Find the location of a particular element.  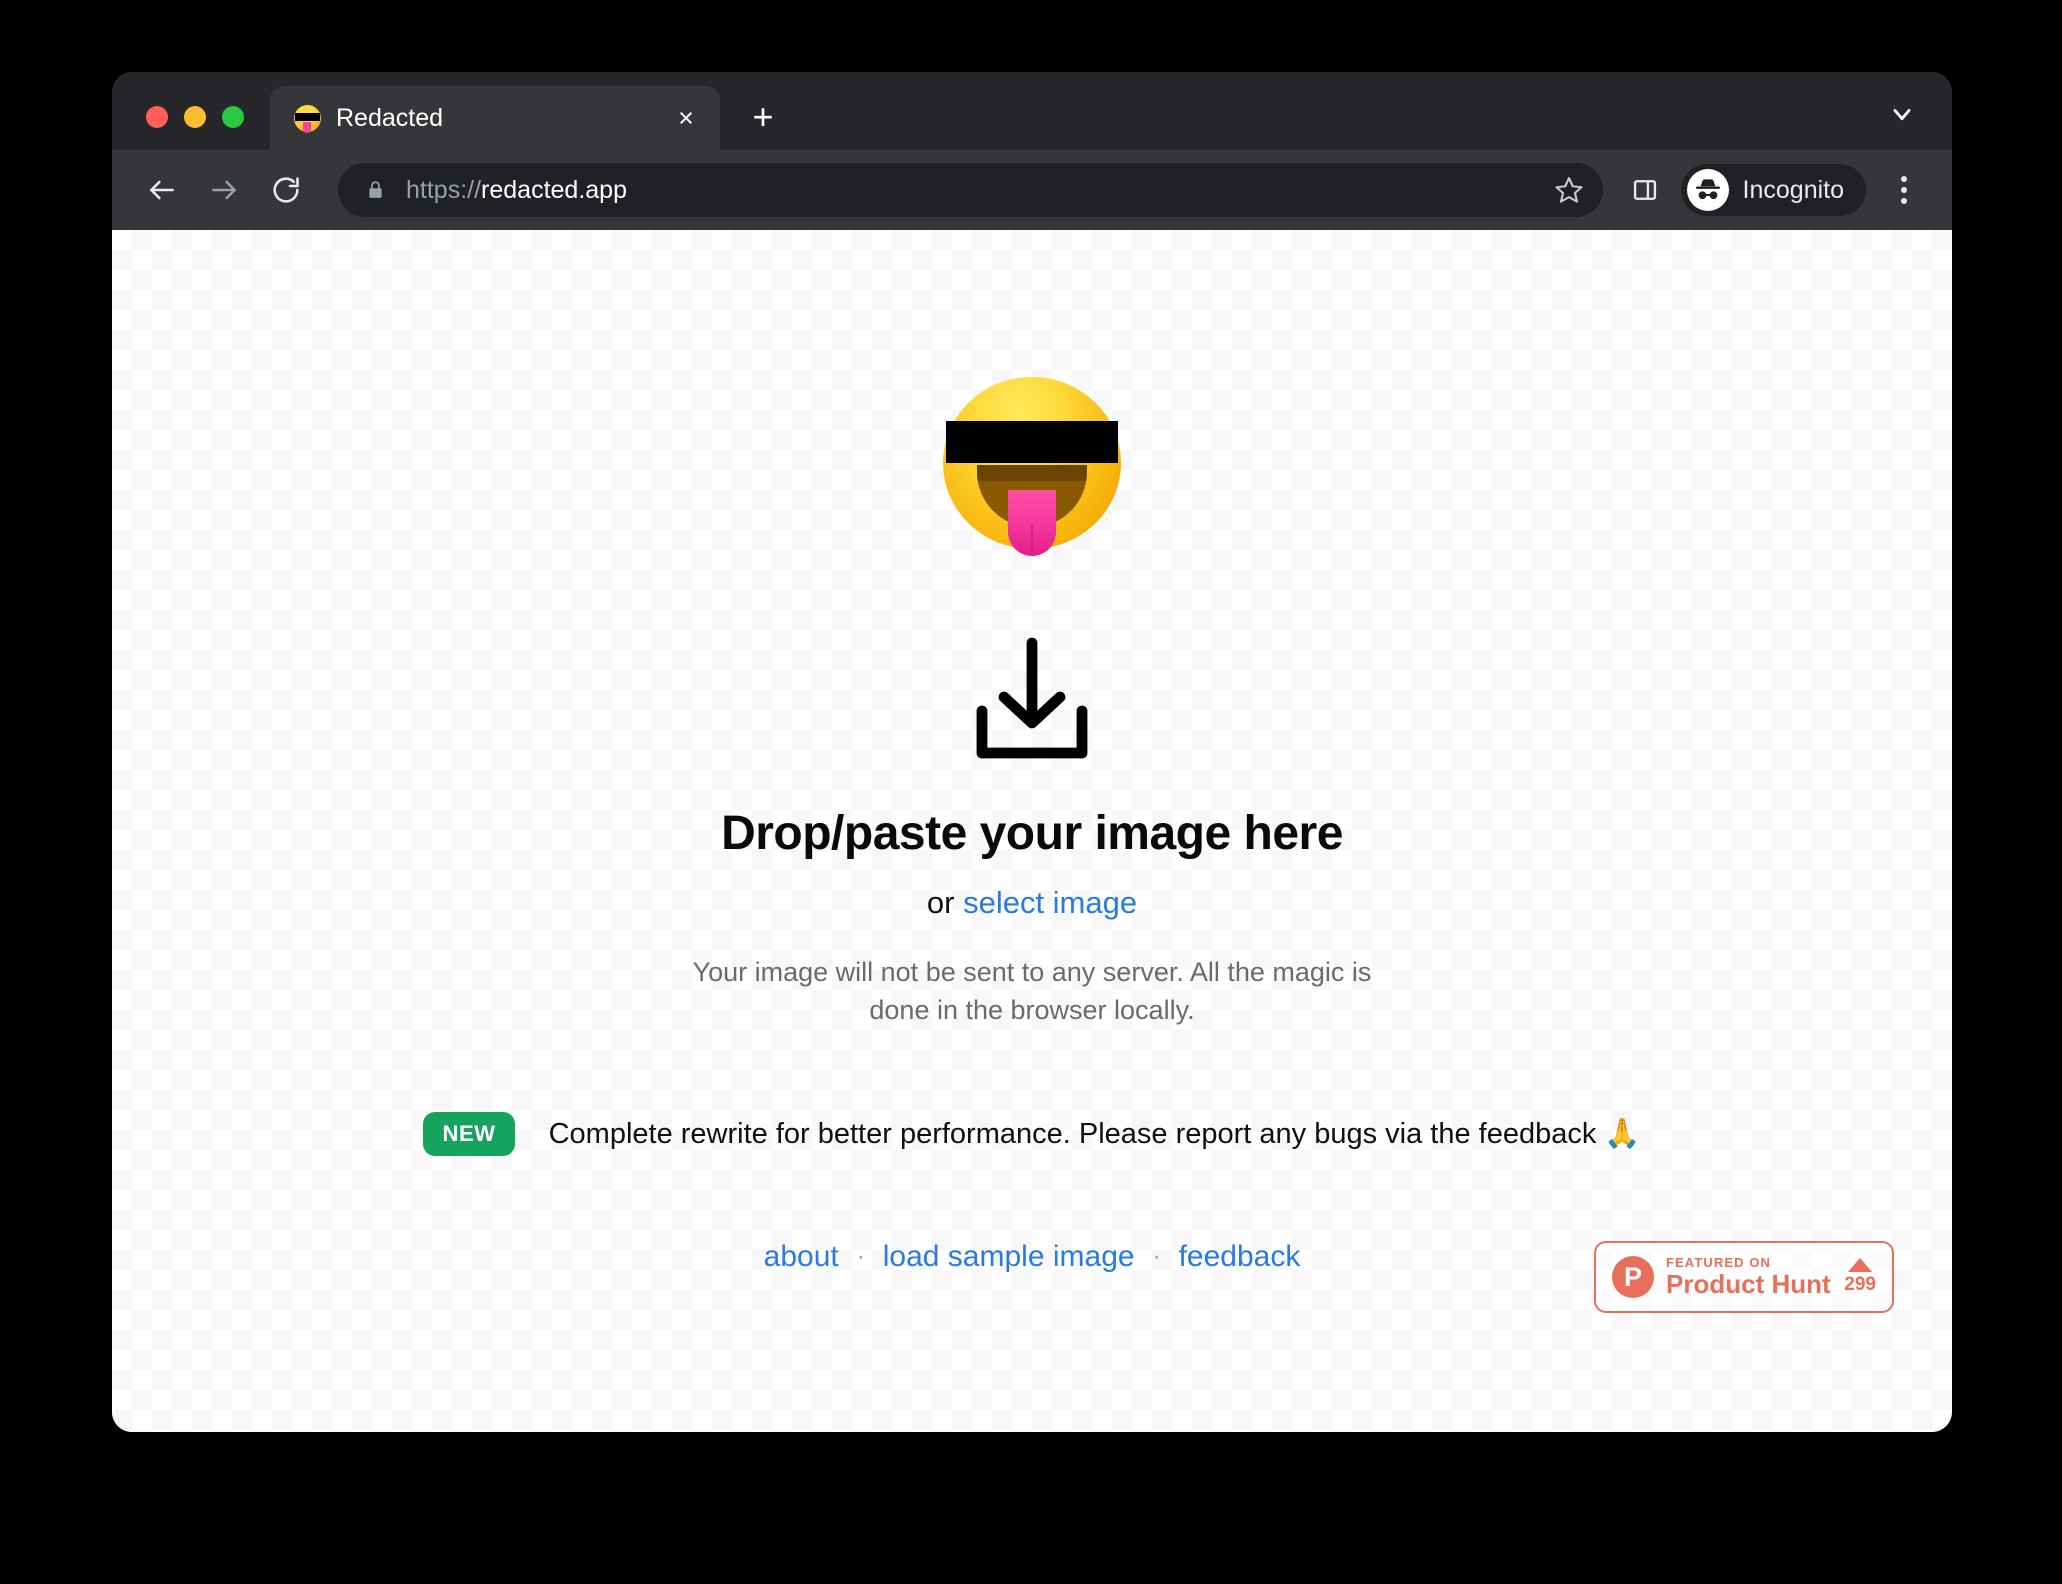

product-hunt-badge: P FEATURED ON Product Hunt 299 is located at coordinates (1744, 1277).